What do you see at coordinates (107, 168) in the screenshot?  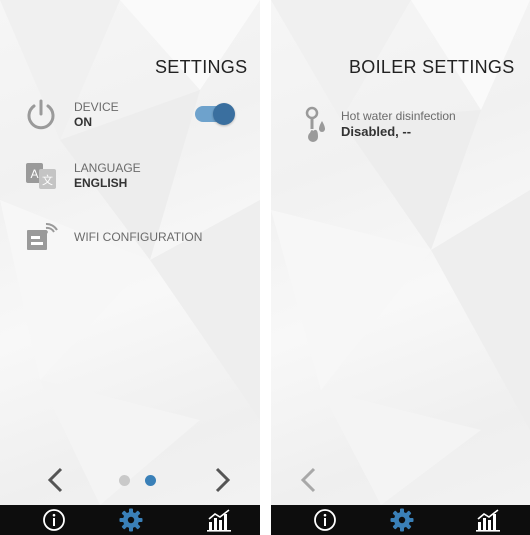 I see `language-label: LANGUAGE` at bounding box center [107, 168].